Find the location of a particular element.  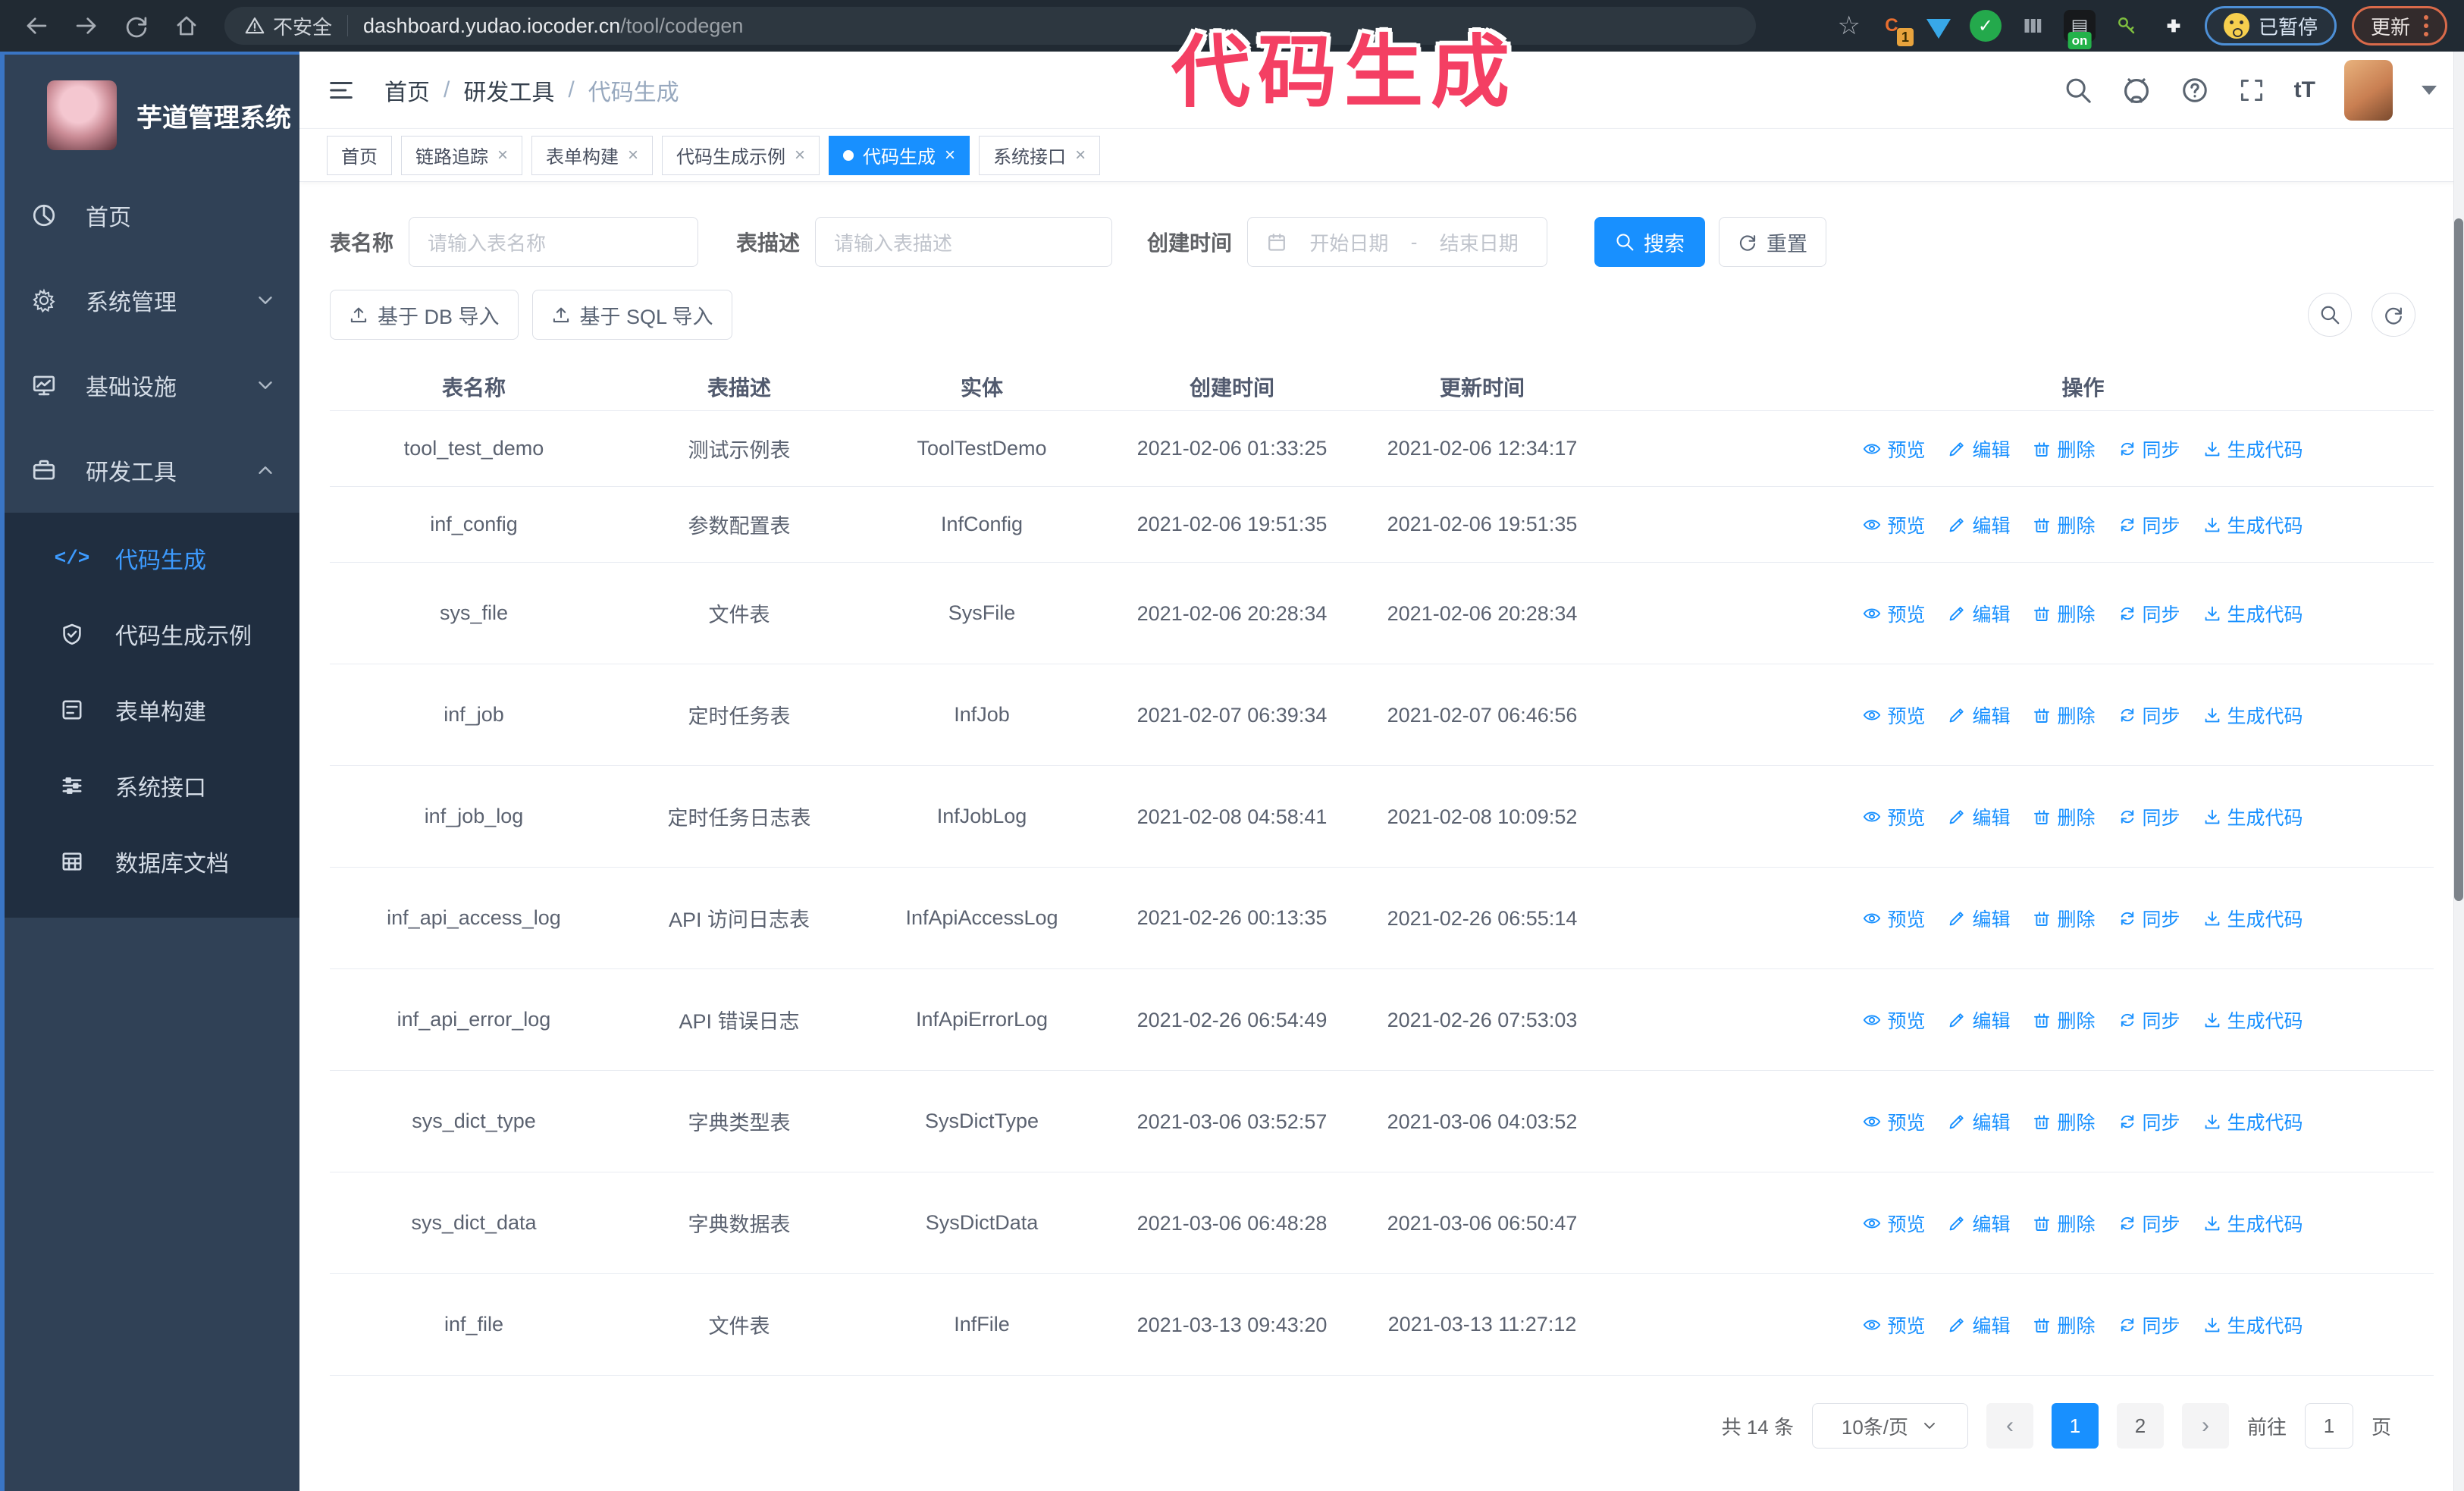

app-logo-row: 芋道管理系统 is located at coordinates (150, 112).